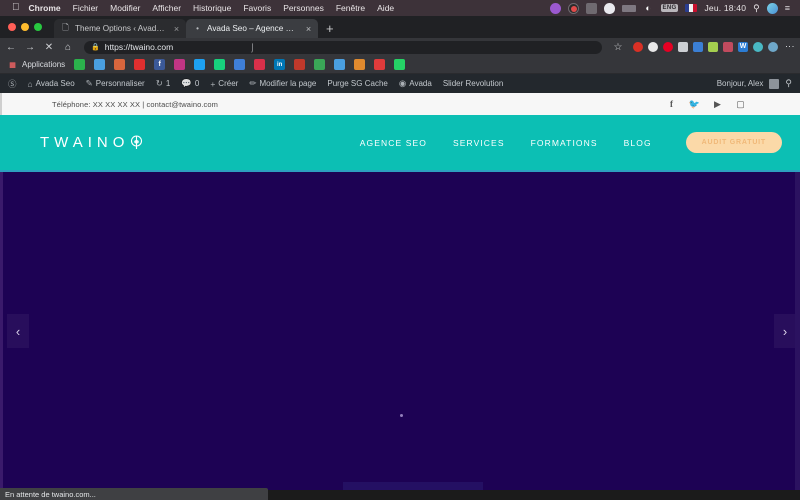 This screenshot has width=800, height=500. I want to click on wp-item-comments: 💬 0, so click(190, 83).